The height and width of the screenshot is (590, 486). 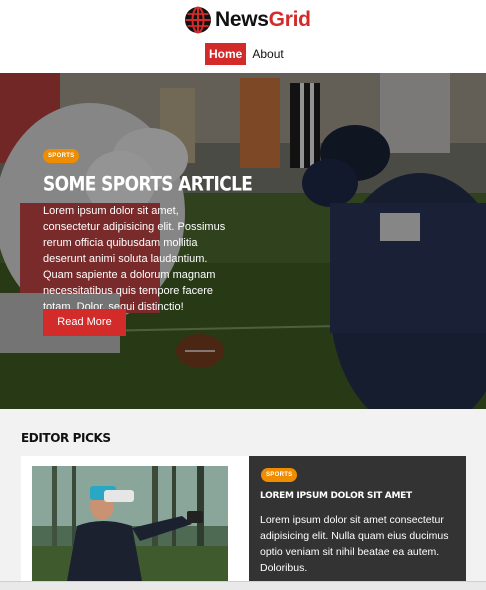 I want to click on brand-name: NewsGrid, so click(x=263, y=20).